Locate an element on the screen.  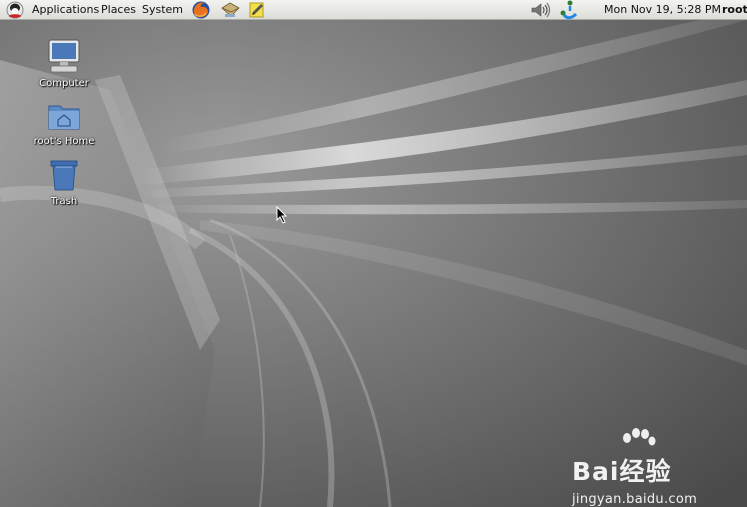
desktop-icon-label: Computer is located at coordinates (64, 83).